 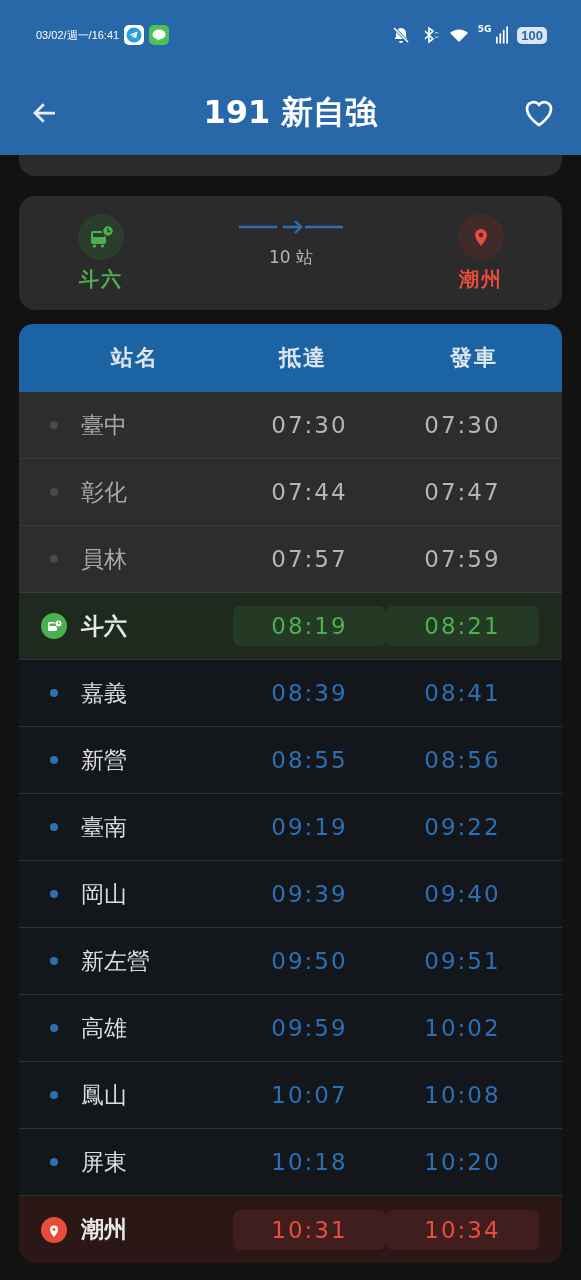 What do you see at coordinates (462, 425) in the screenshot?
I see `departure-time: 07:30` at bounding box center [462, 425].